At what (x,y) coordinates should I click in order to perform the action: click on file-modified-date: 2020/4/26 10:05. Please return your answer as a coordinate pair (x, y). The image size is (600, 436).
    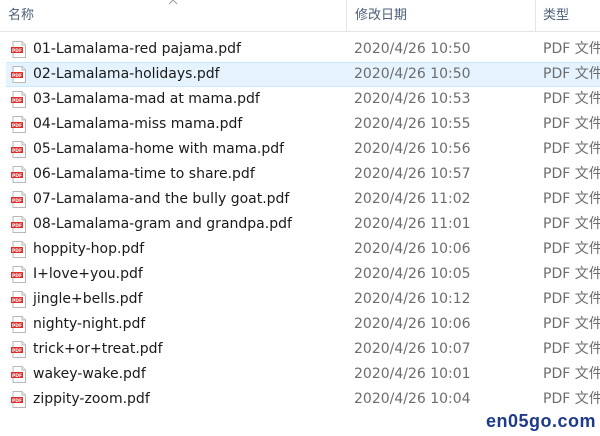
    Looking at the image, I should click on (412, 274).